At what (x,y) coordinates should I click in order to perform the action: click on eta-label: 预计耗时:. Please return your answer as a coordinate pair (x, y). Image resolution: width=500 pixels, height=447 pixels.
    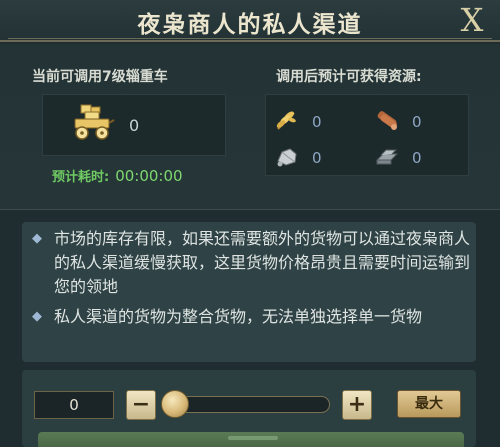
    Looking at the image, I should click on (81, 177).